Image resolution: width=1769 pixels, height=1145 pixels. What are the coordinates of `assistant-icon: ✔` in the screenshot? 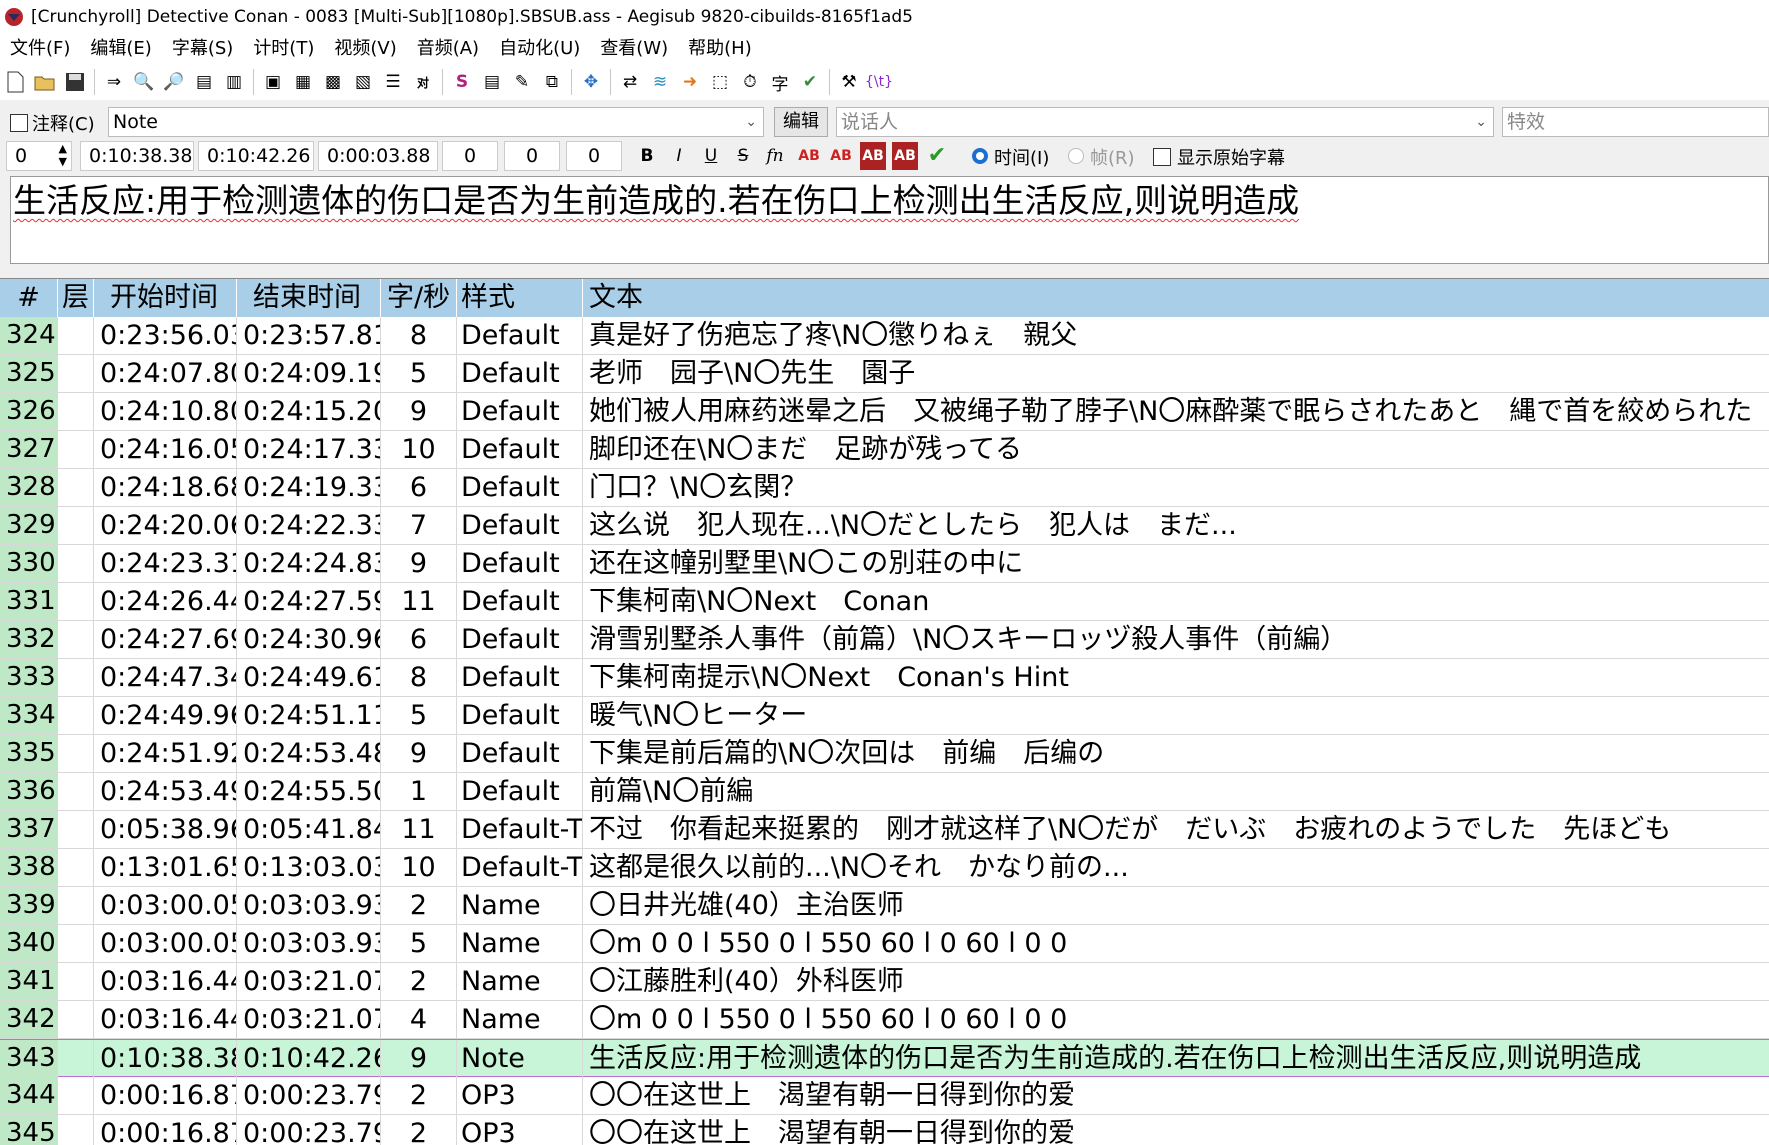 It's located at (810, 82).